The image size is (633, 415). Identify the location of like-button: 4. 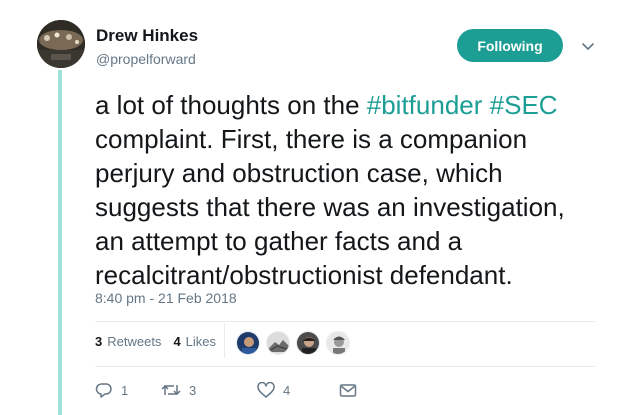
(298, 390).